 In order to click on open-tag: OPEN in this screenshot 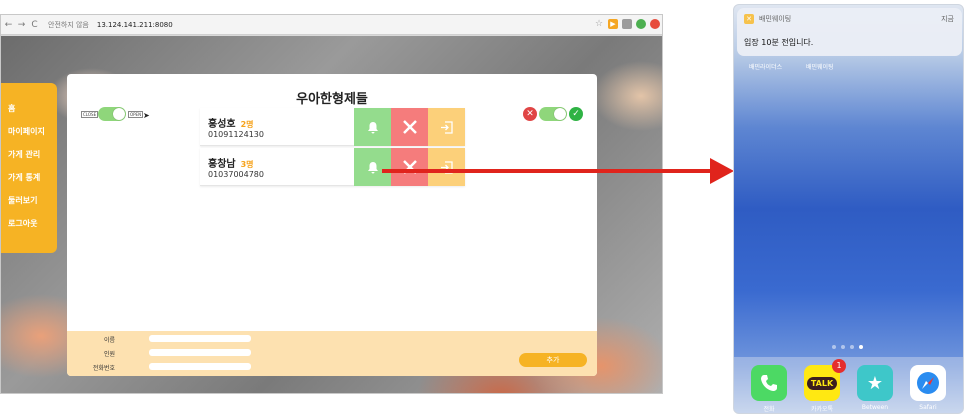, I will do `click(136, 114)`.